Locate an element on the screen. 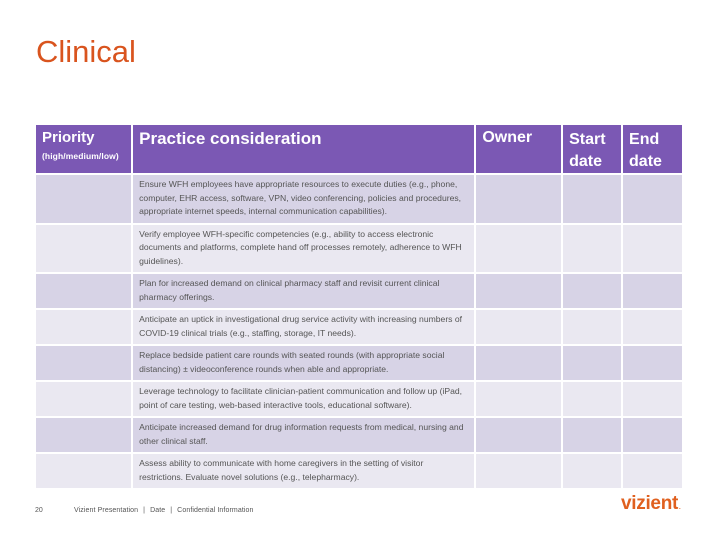 The height and width of the screenshot is (540, 720). header-priority-label: Priority is located at coordinates (68, 137).